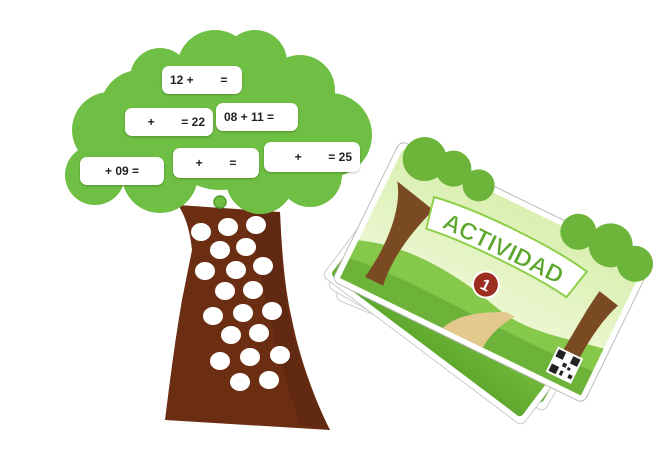 The height and width of the screenshot is (460, 663). Describe the element at coordinates (202, 80) in the screenshot. I see `equation-label: 12 + =` at that location.